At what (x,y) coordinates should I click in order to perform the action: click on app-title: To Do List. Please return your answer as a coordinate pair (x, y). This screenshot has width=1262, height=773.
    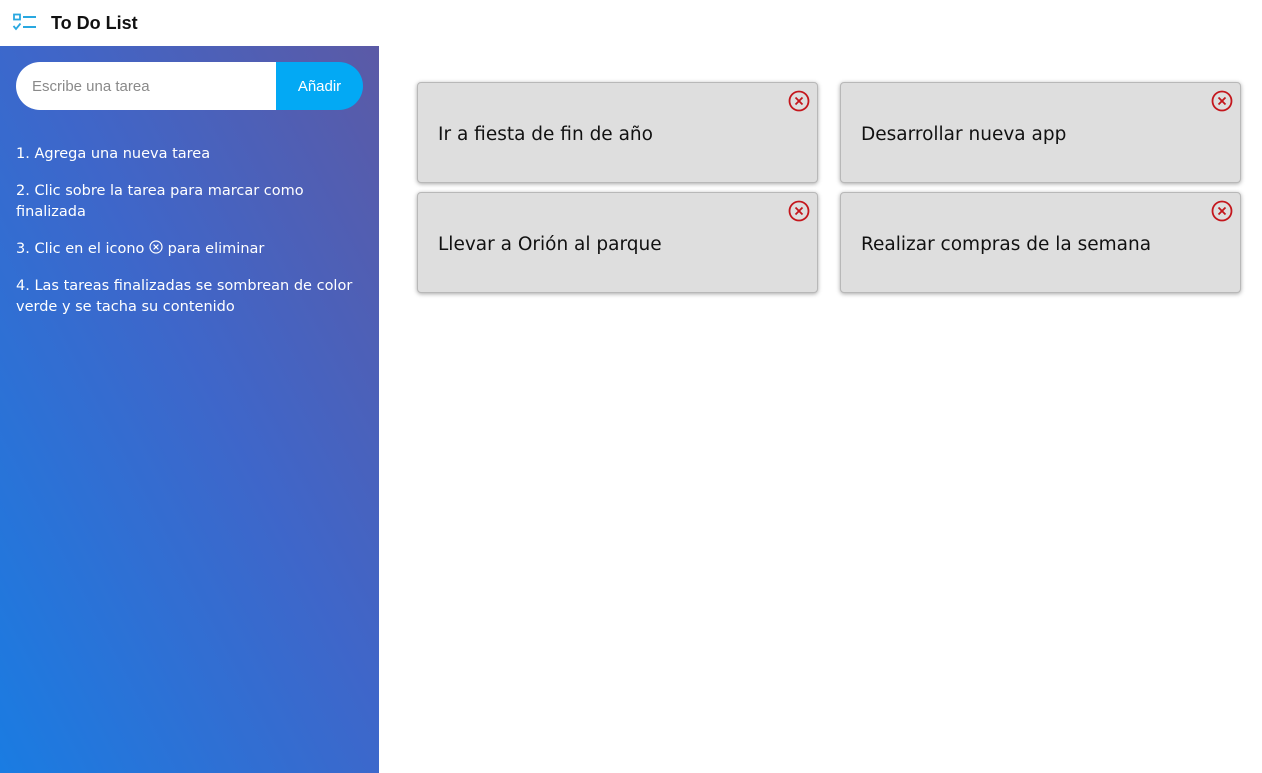
    Looking at the image, I should click on (94, 22).